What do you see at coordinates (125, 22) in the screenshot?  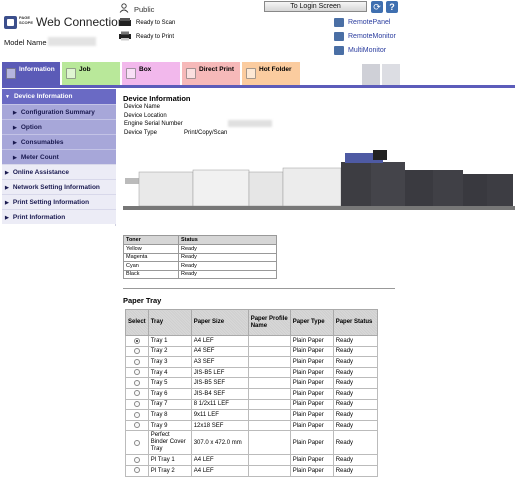 I see `scanner-icon` at bounding box center [125, 22].